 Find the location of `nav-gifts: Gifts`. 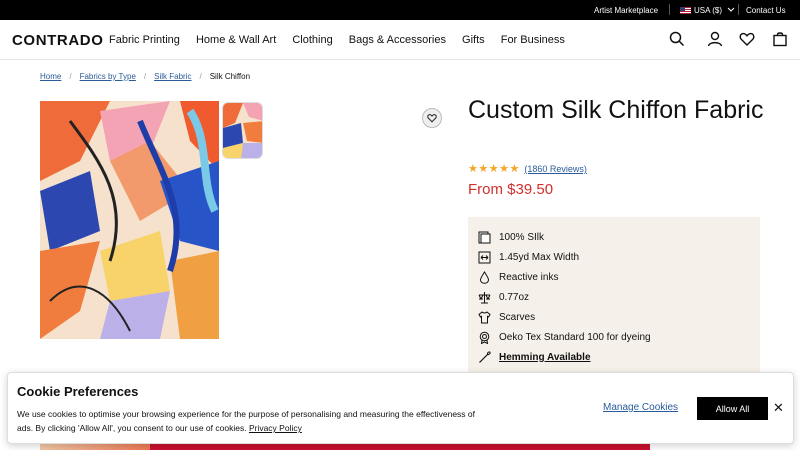

nav-gifts: Gifts is located at coordinates (473, 40).